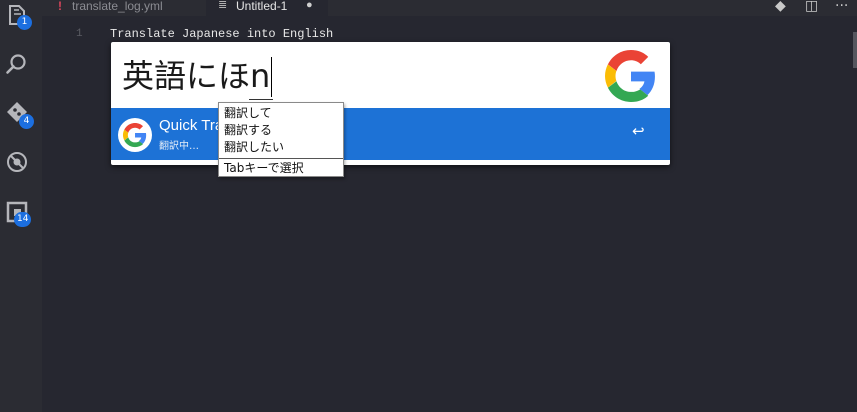  Describe the element at coordinates (271, 77) in the screenshot. I see `text-caret` at that location.